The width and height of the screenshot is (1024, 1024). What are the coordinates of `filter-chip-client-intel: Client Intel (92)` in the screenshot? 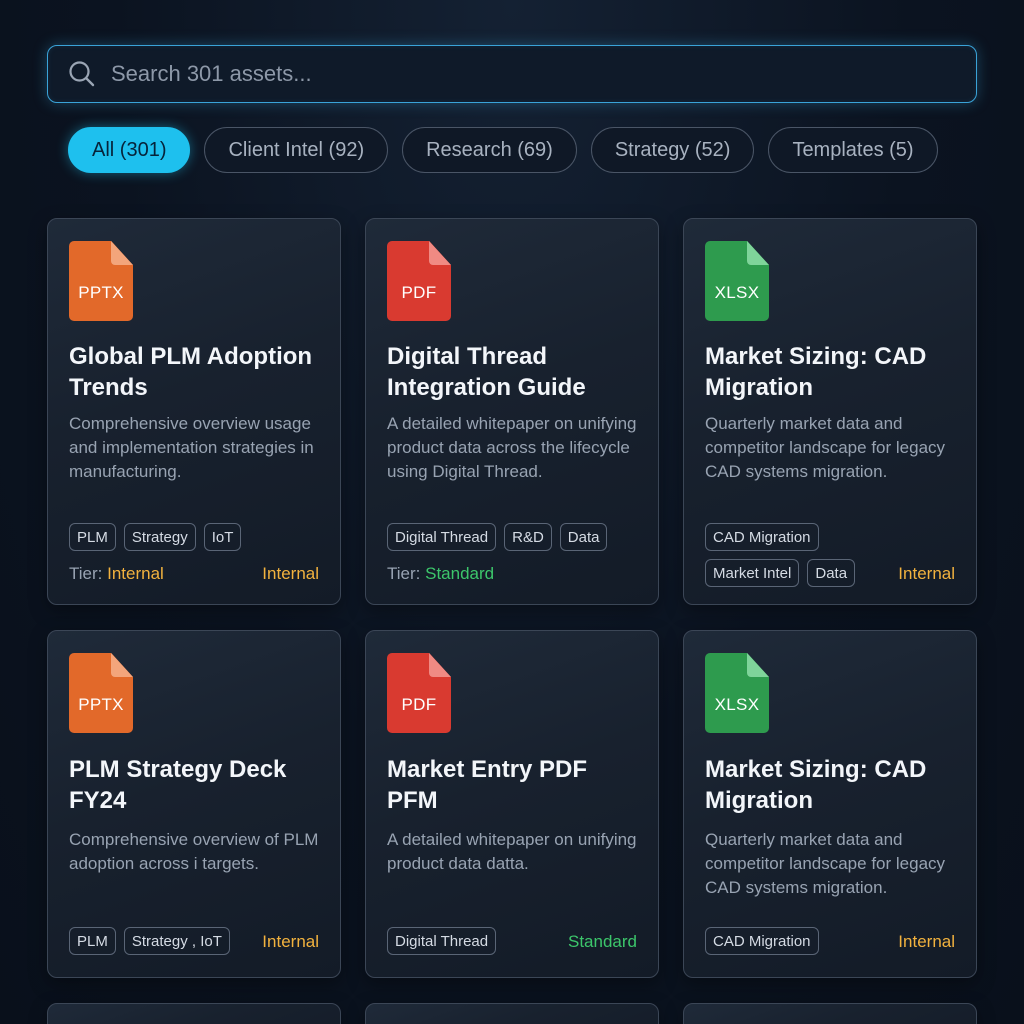 It's located at (296, 150).